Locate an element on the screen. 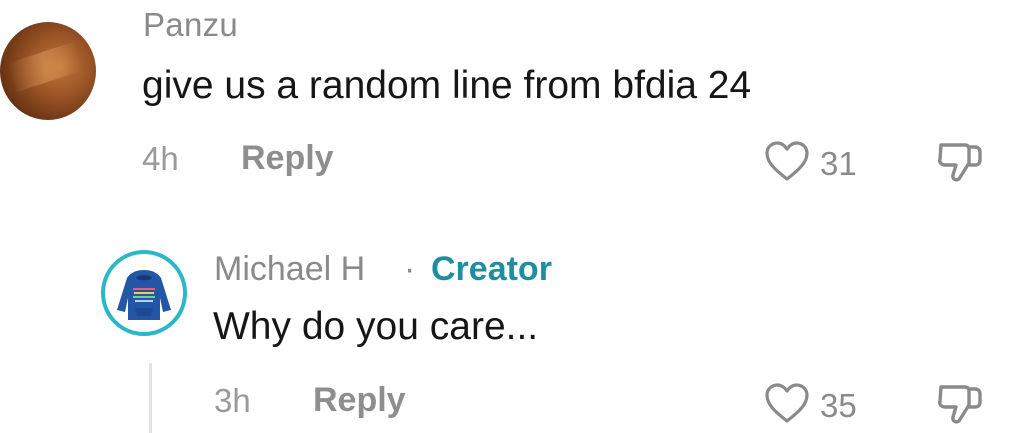 The width and height of the screenshot is (1028, 433). like-count: 31 is located at coordinates (838, 163).